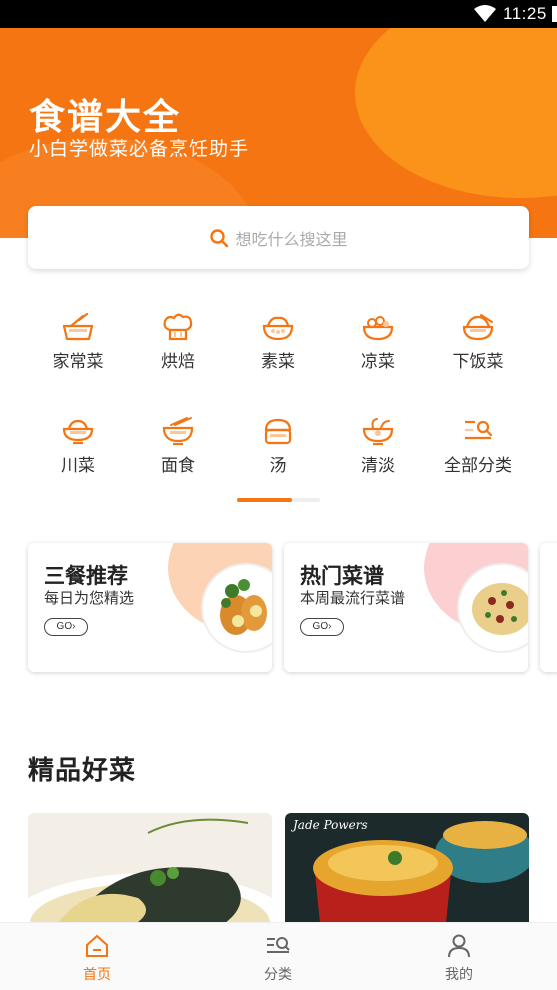 This screenshot has height=990, width=557. I want to click on search-placeholder: 想吃什么搜这里, so click(291, 239).